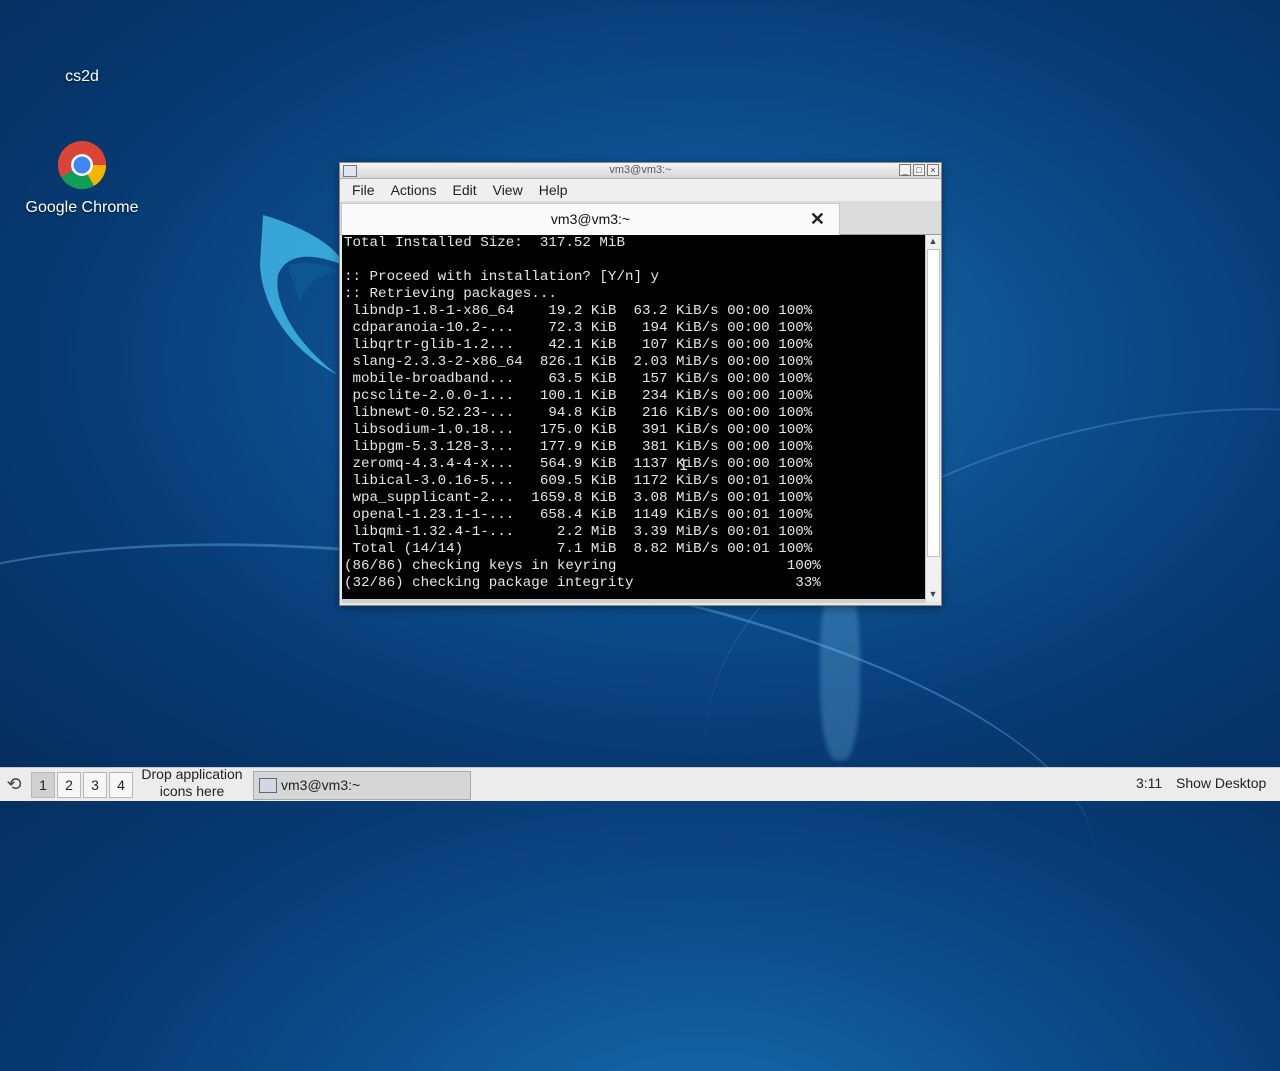 The width and height of the screenshot is (1280, 1071). Describe the element at coordinates (684, 466) in the screenshot. I see `text-cursor-icon: I` at that location.